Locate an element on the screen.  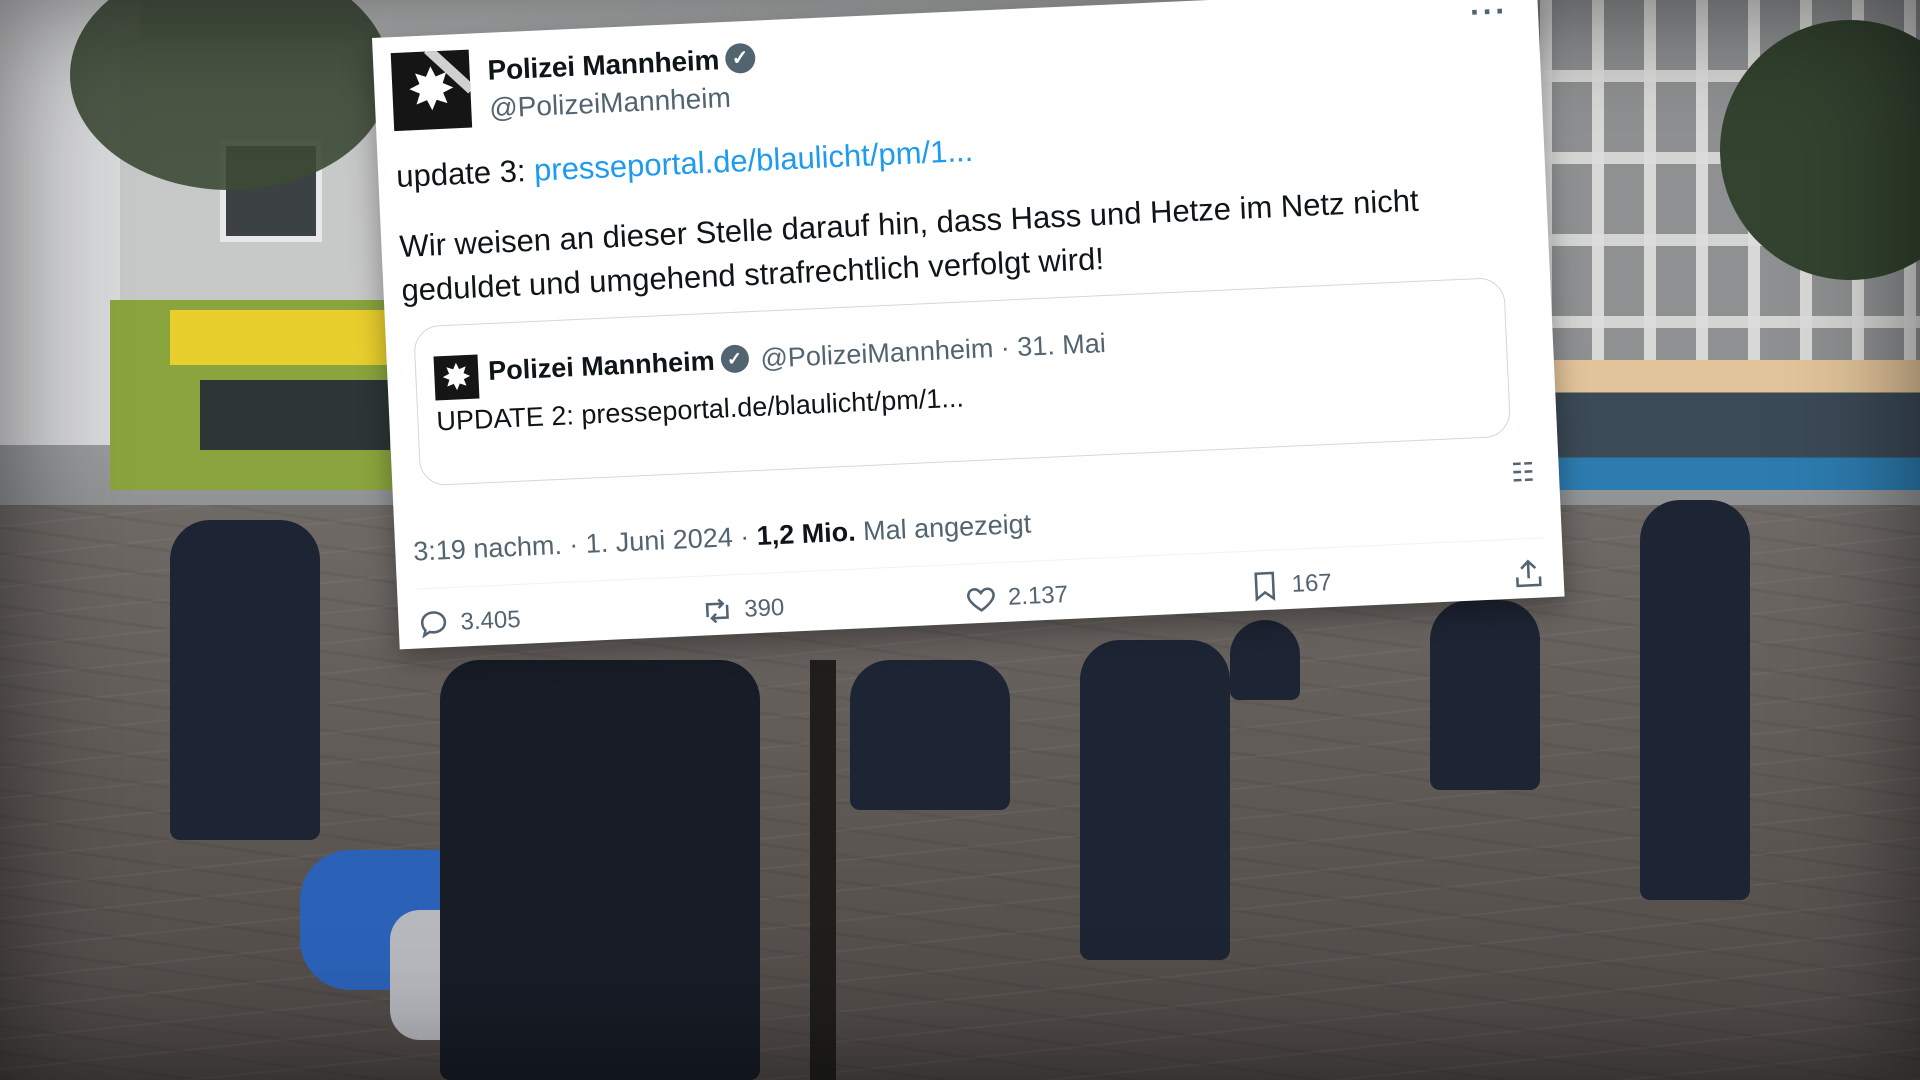
reply-button: 3.405 is located at coordinates (468, 622).